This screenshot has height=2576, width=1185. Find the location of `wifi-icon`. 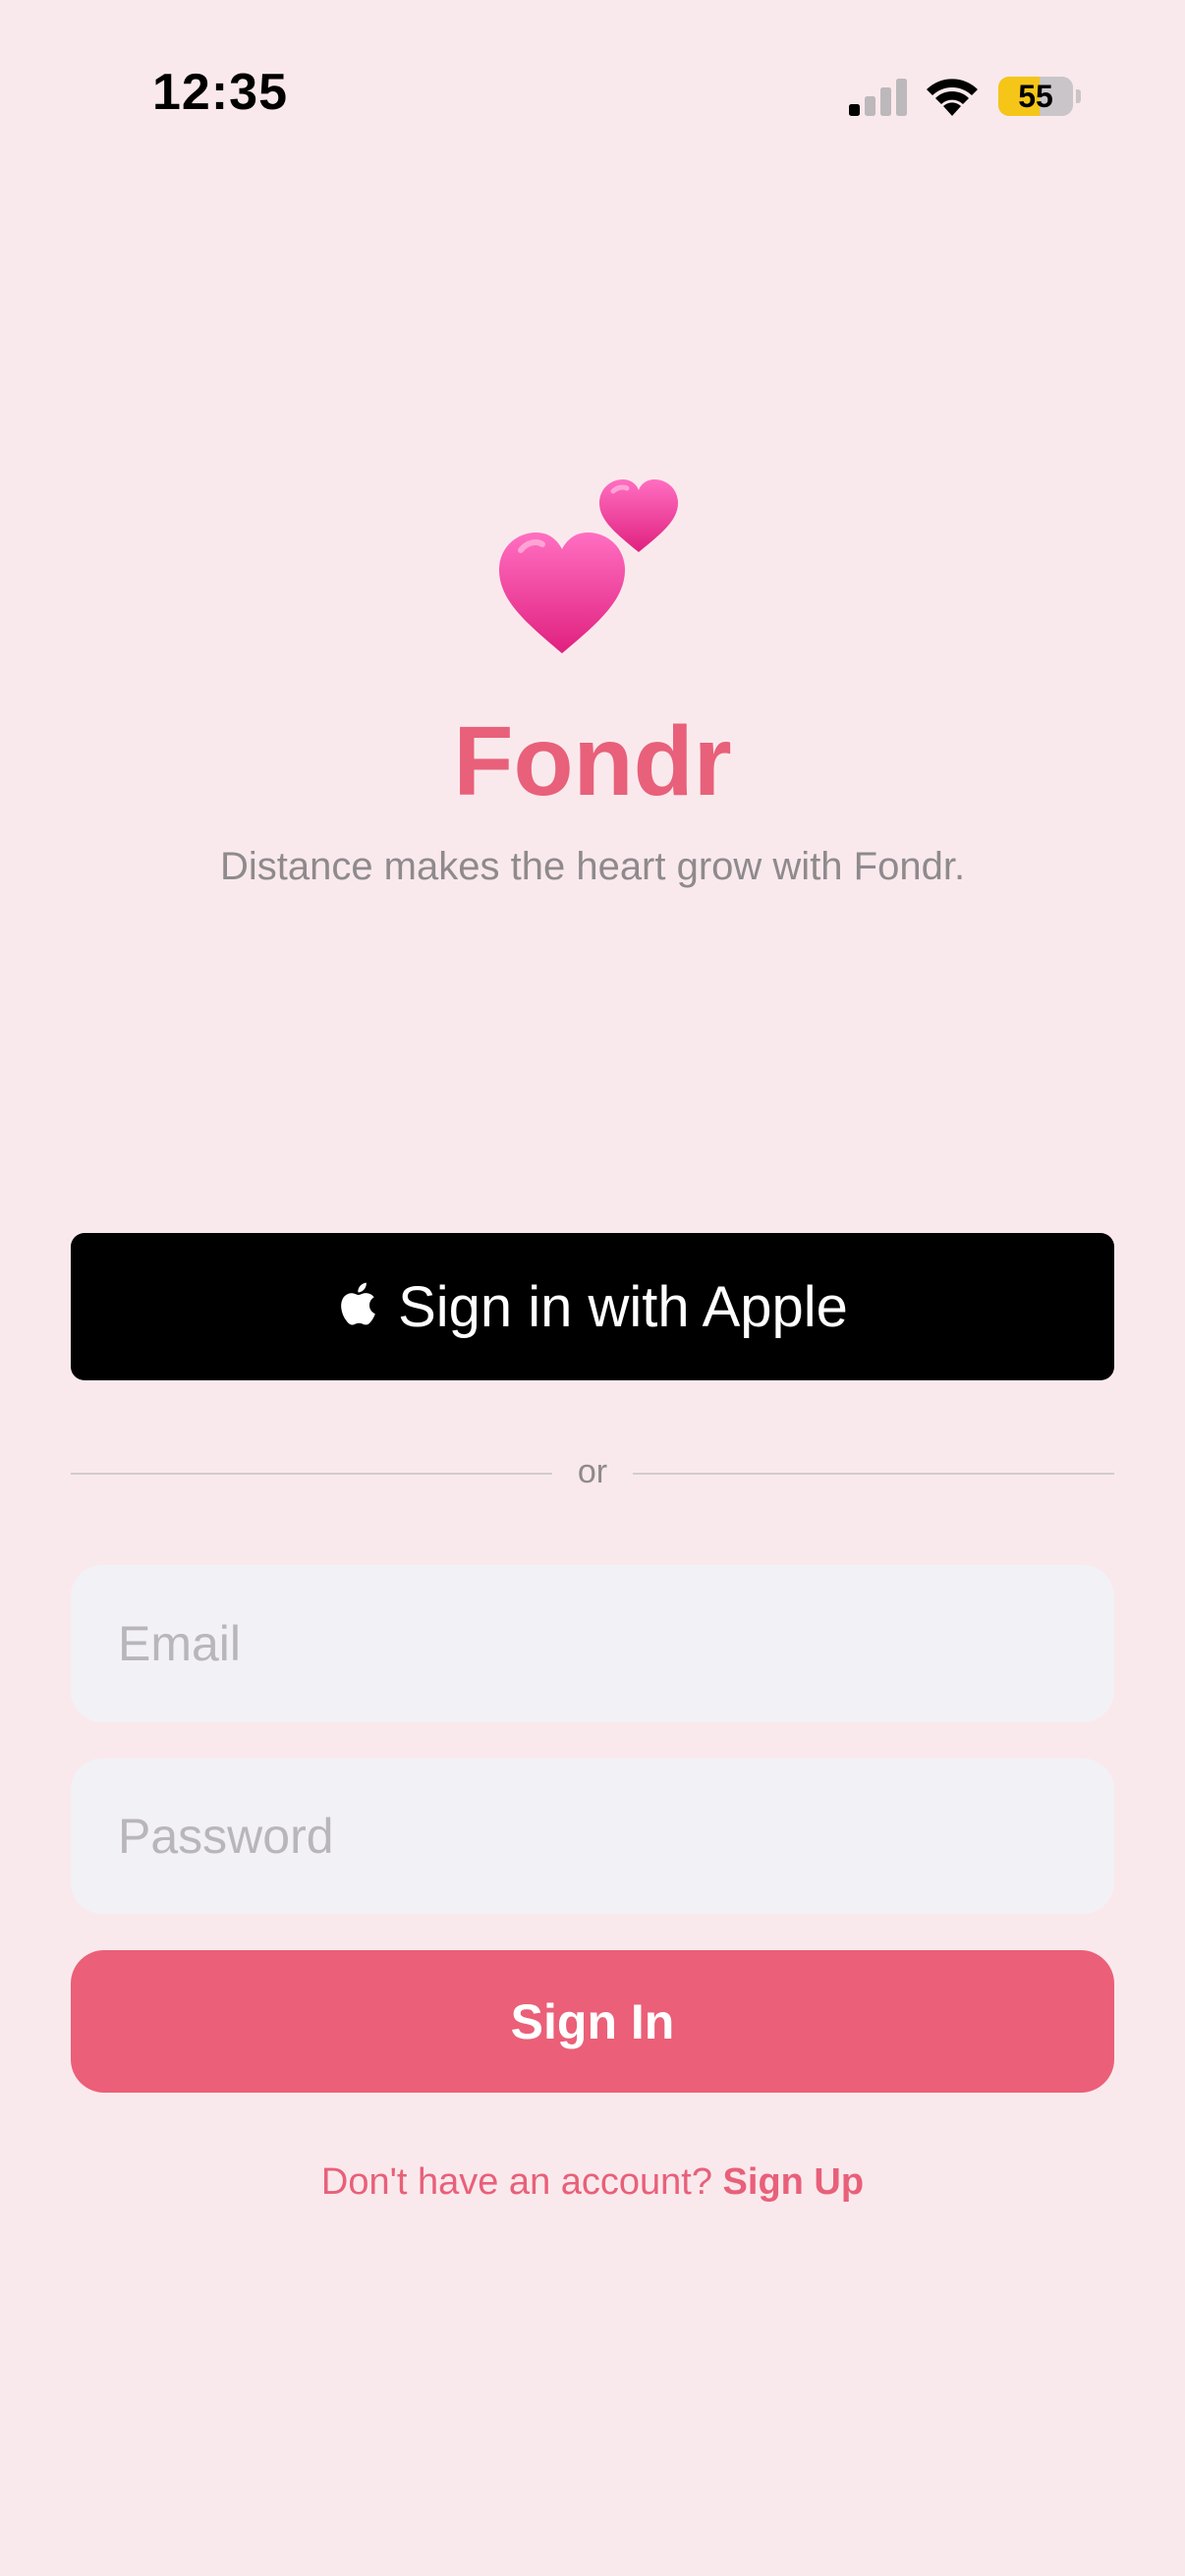

wifi-icon is located at coordinates (953, 97).